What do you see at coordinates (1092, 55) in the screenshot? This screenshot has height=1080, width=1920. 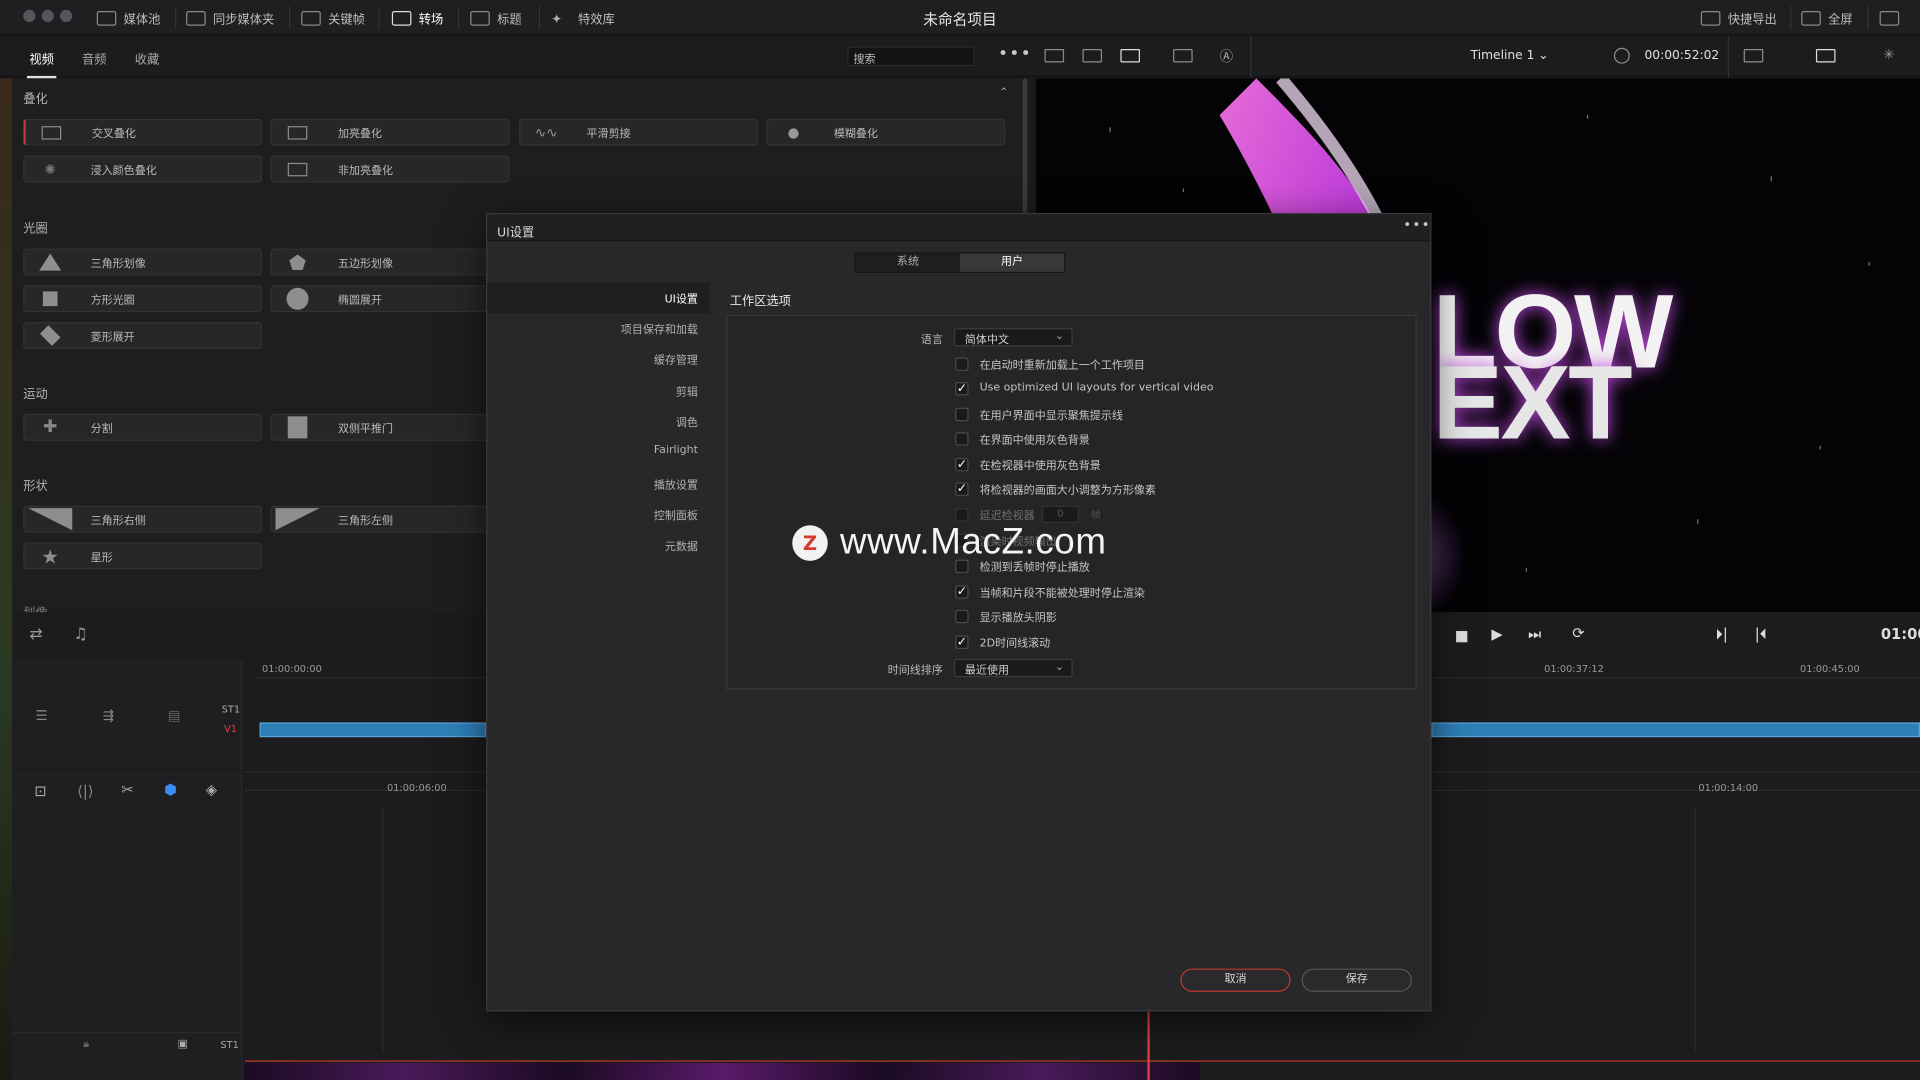 I see `frame-view-icon` at bounding box center [1092, 55].